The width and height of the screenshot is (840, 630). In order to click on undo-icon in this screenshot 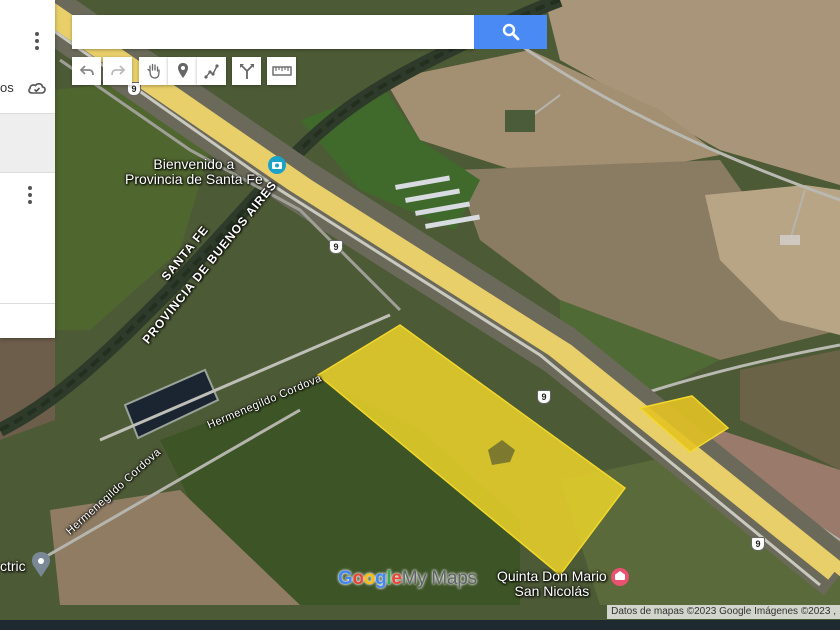, I will do `click(86, 70)`.